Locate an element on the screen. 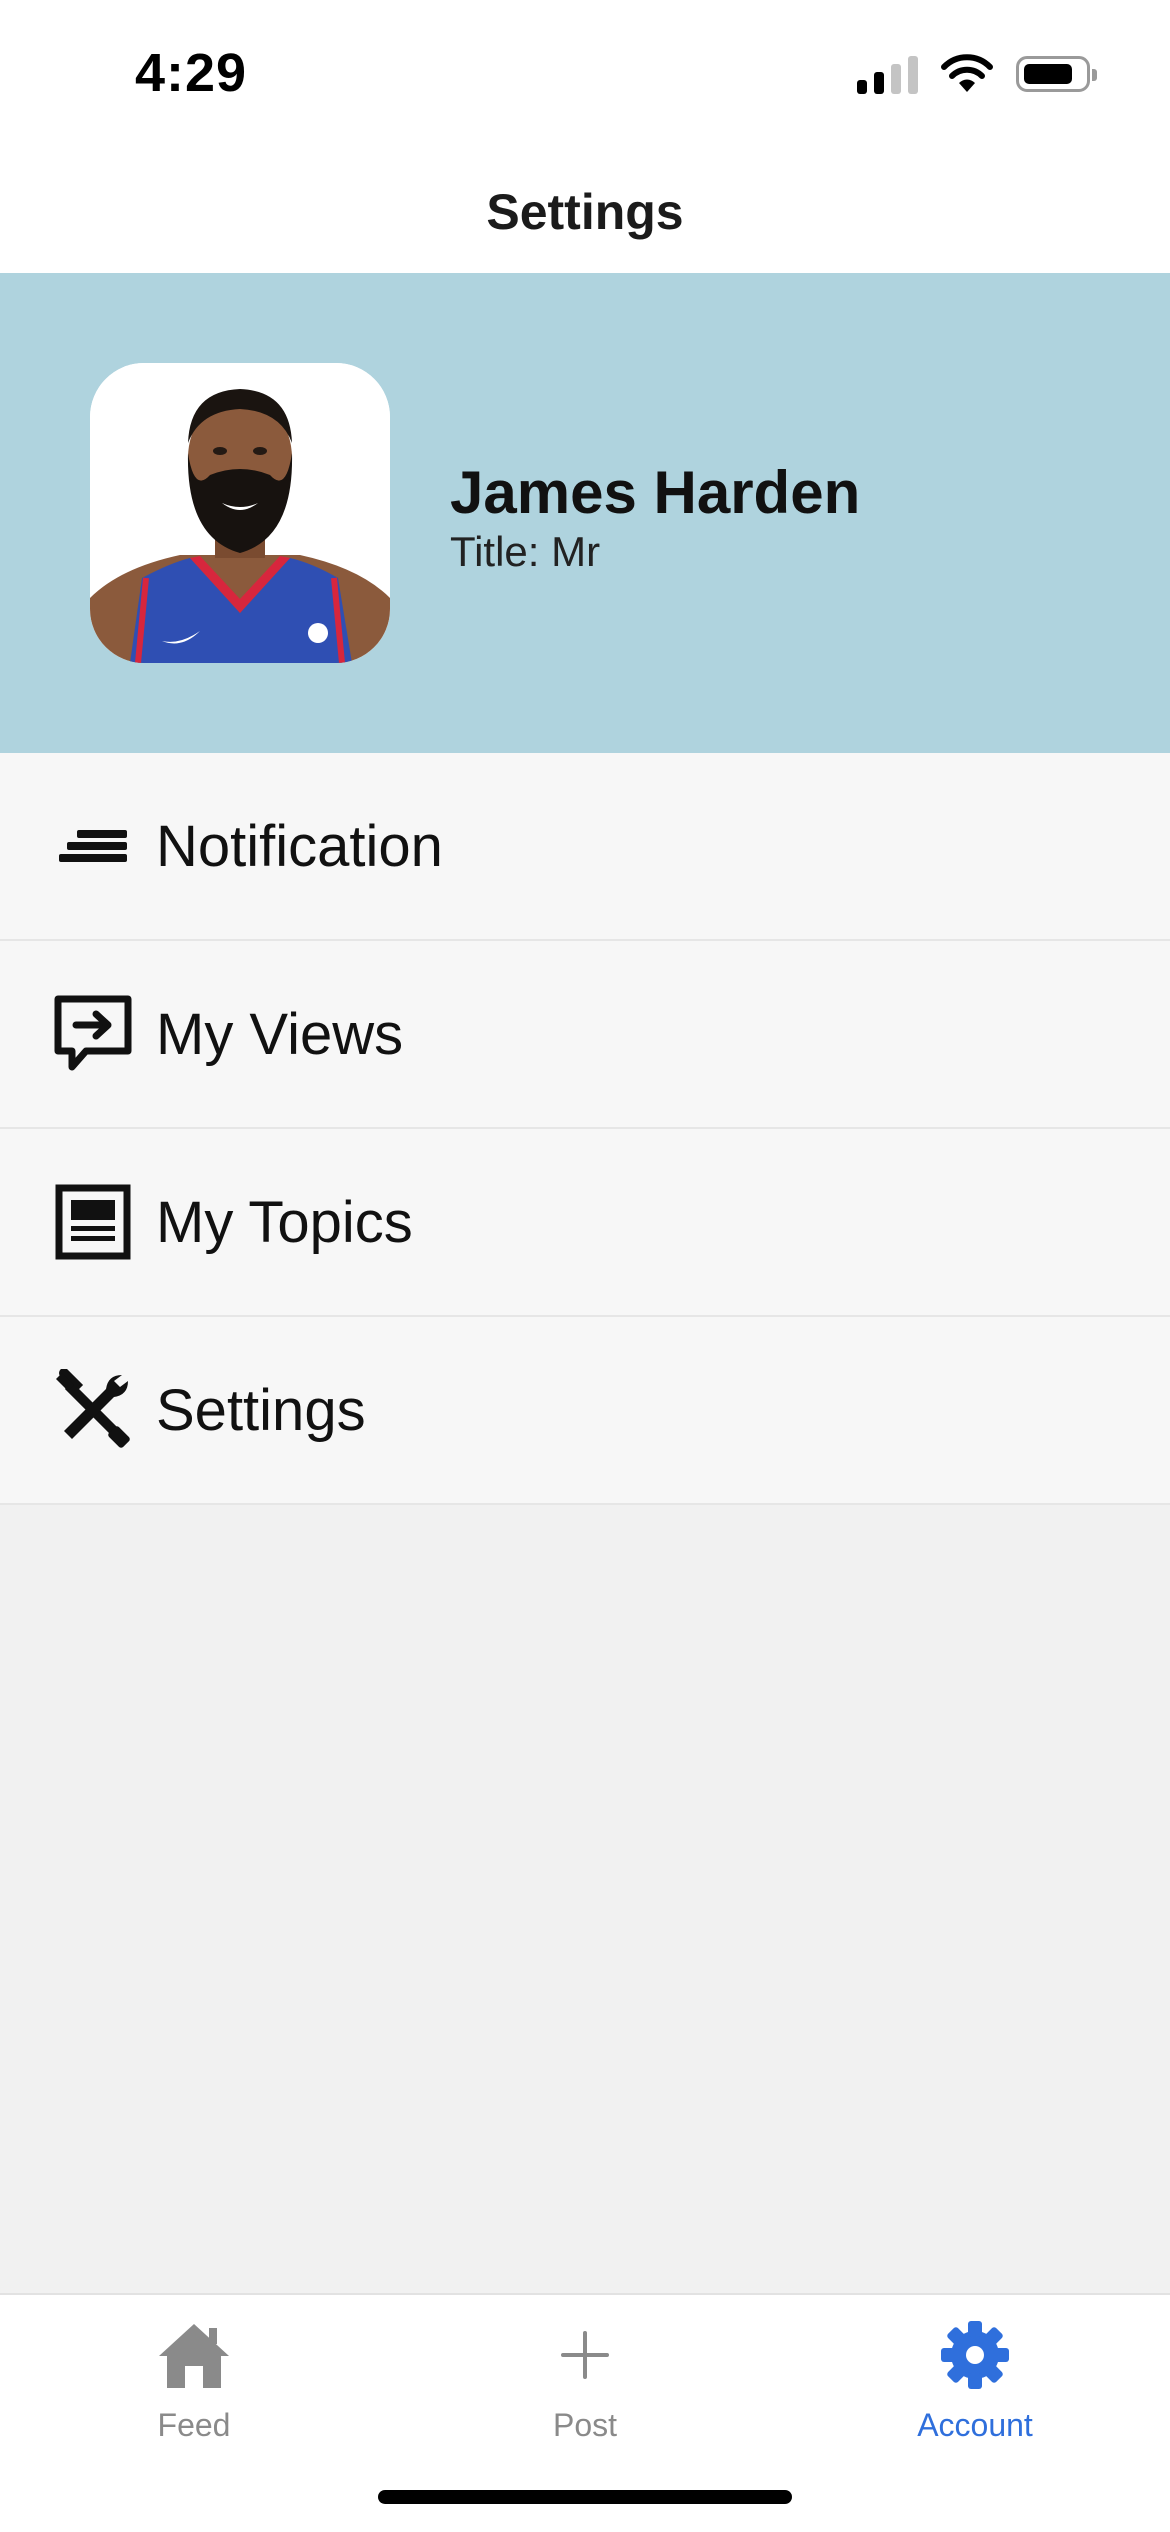 This screenshot has width=1170, height=2532. tab-post: Post is located at coordinates (585, 2390).